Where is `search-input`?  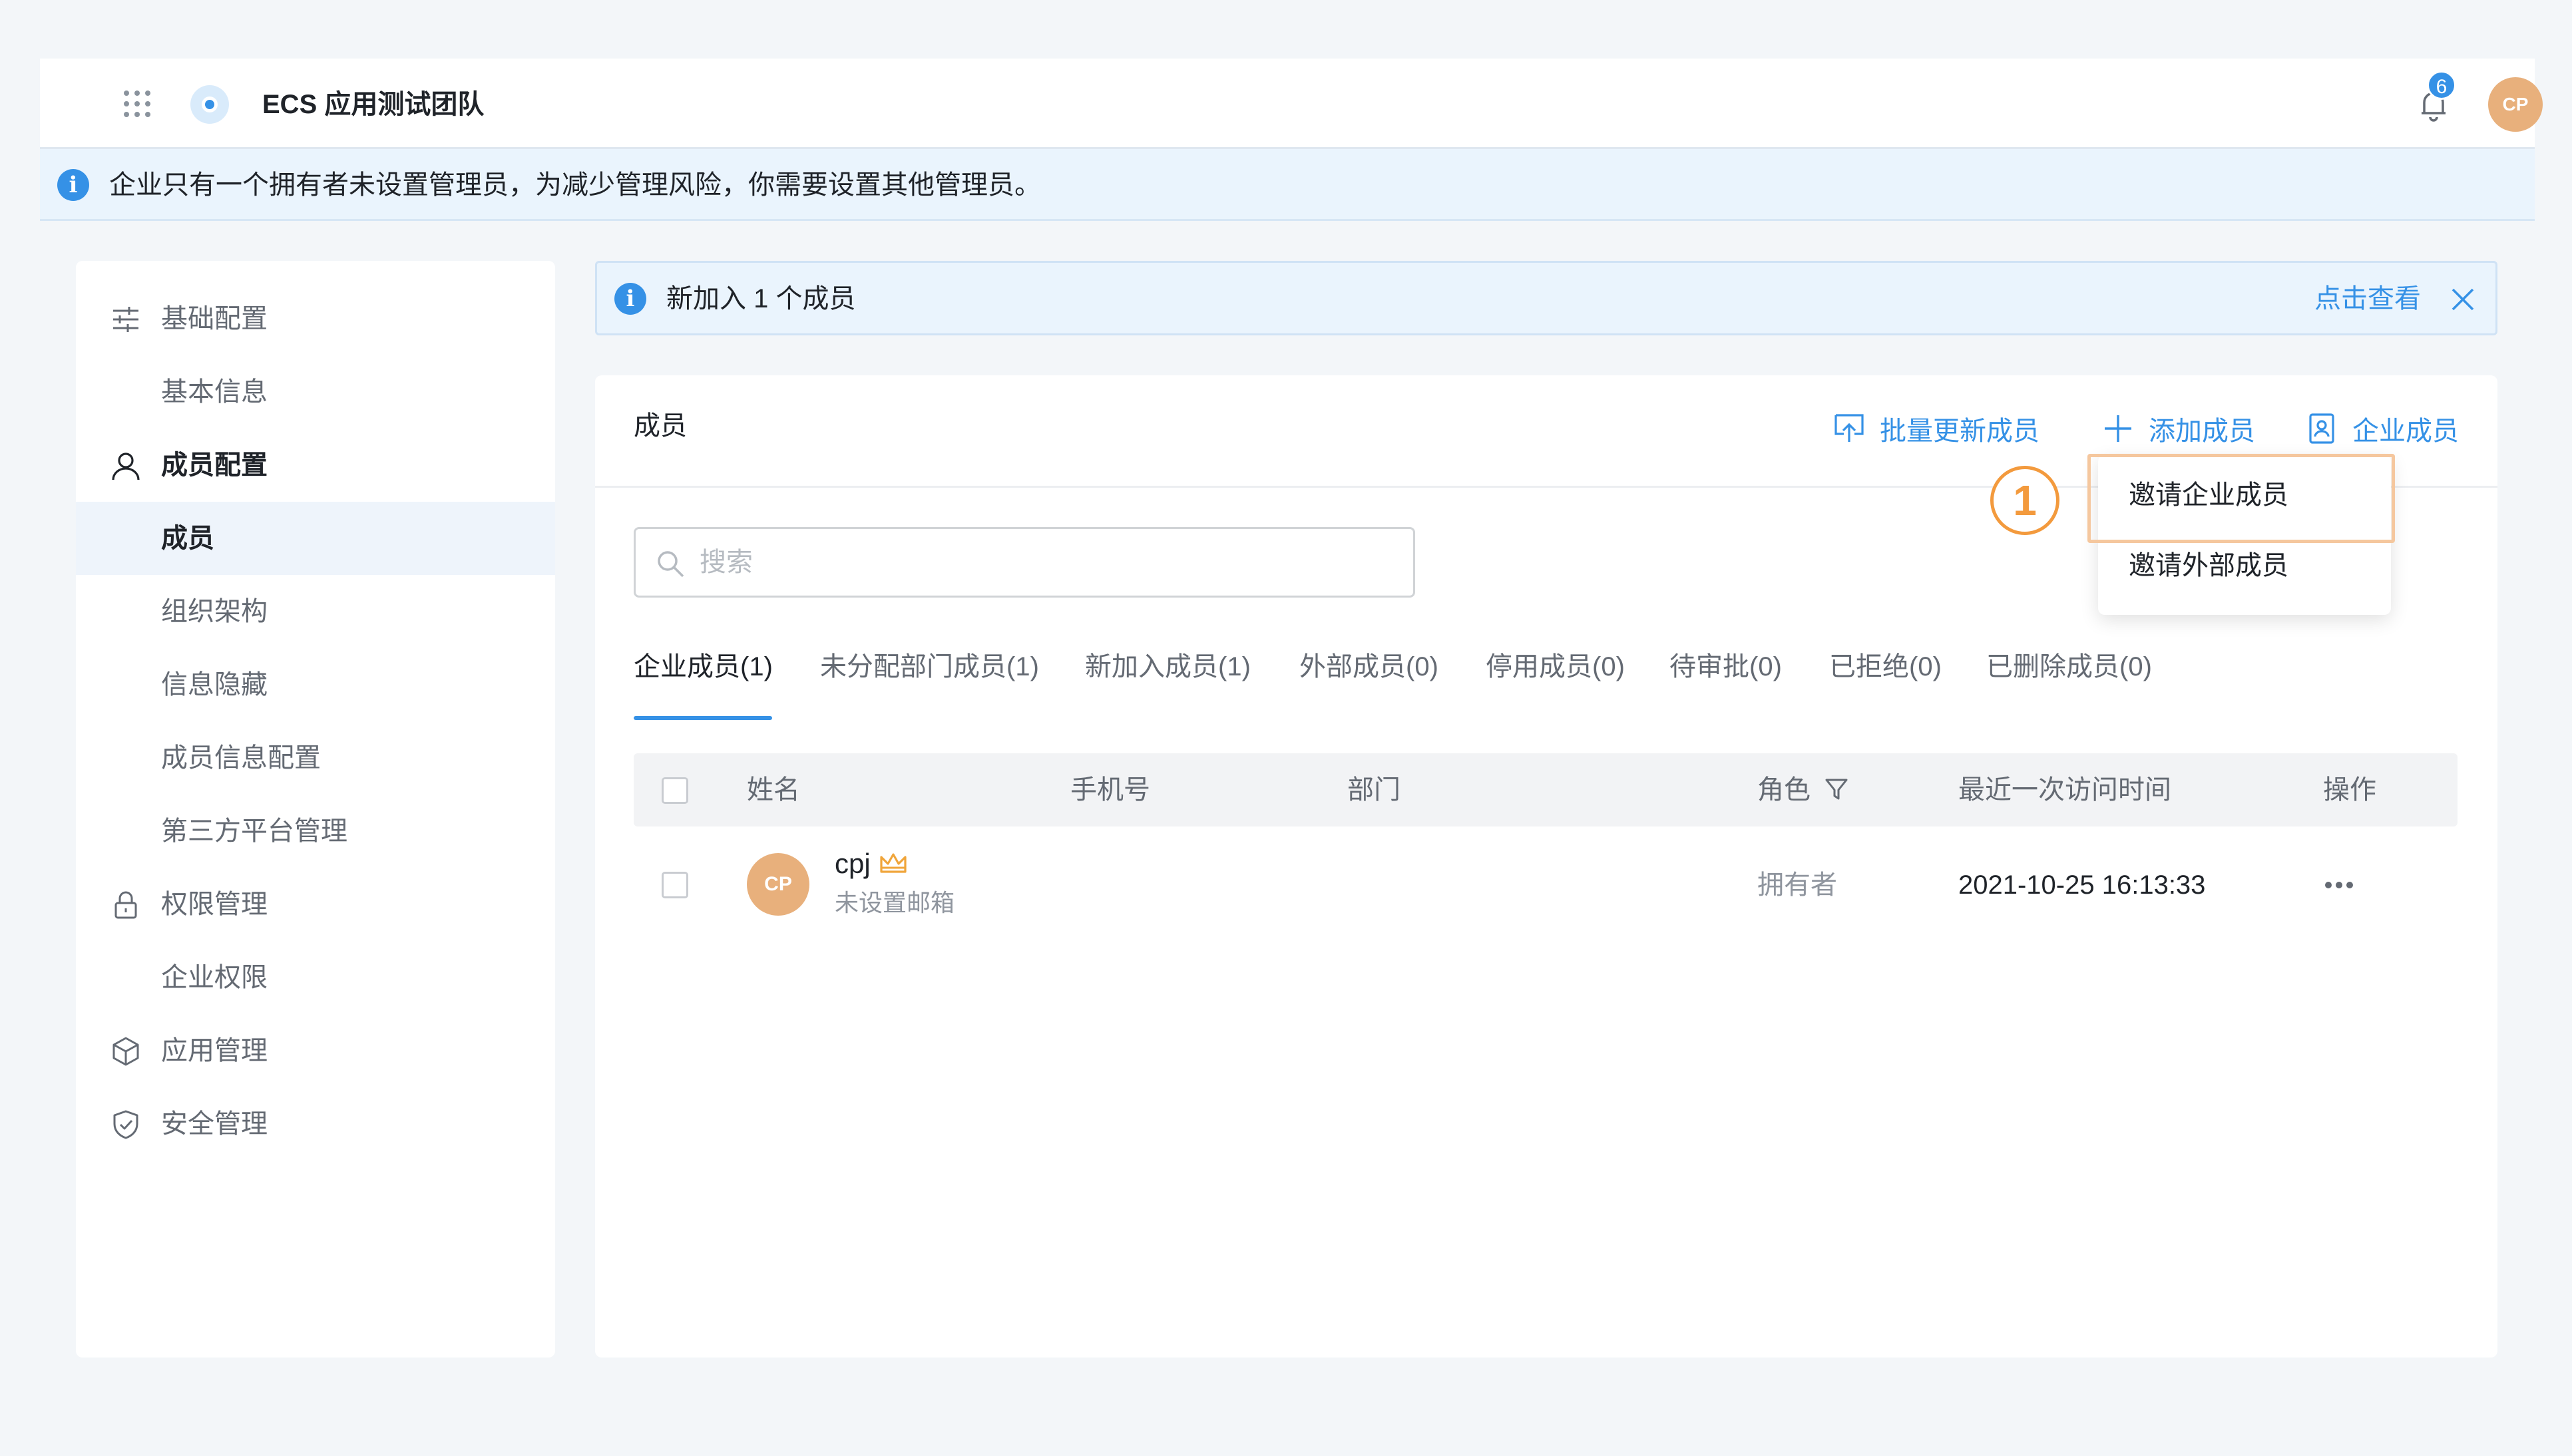
search-input is located at coordinates (1046, 562).